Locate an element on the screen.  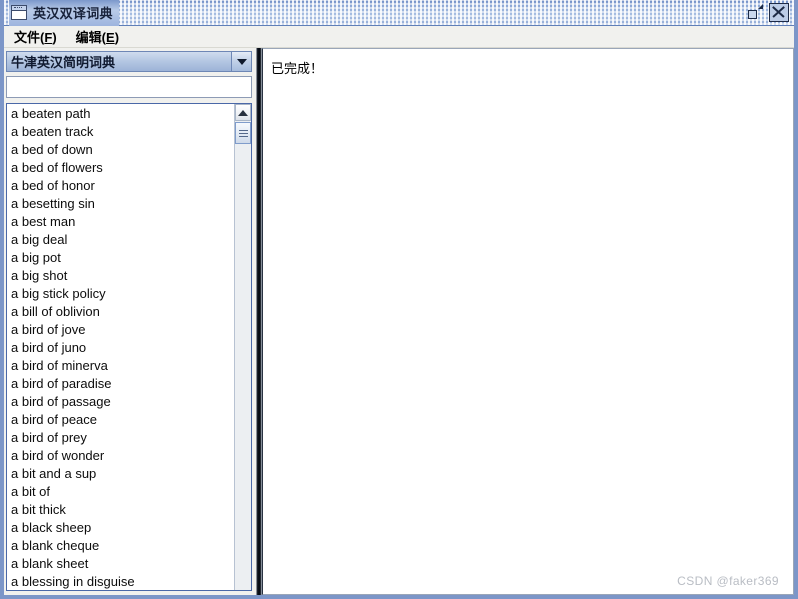
watermark-text: CSDN @faker369 is located at coordinates (728, 581).